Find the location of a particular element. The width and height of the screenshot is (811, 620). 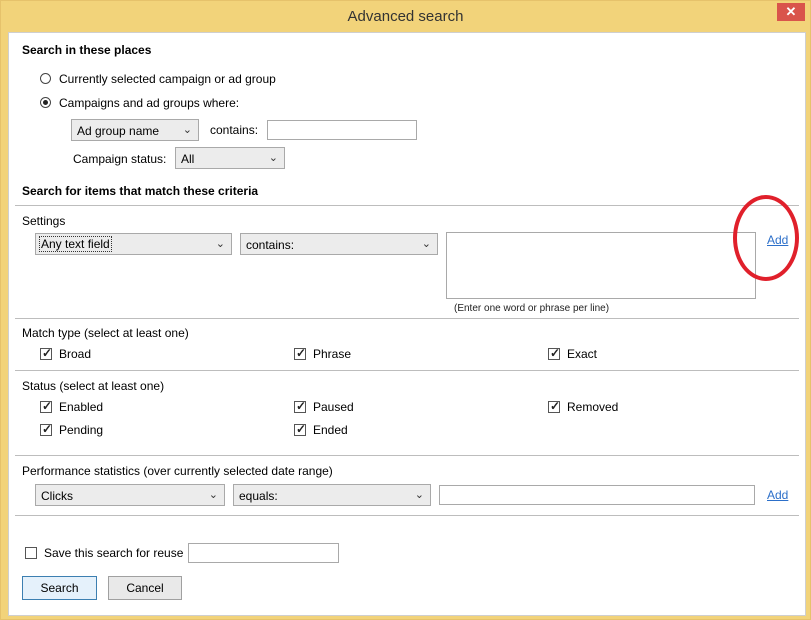

save-search-label: Save this search for reuse is located at coordinates (114, 553).